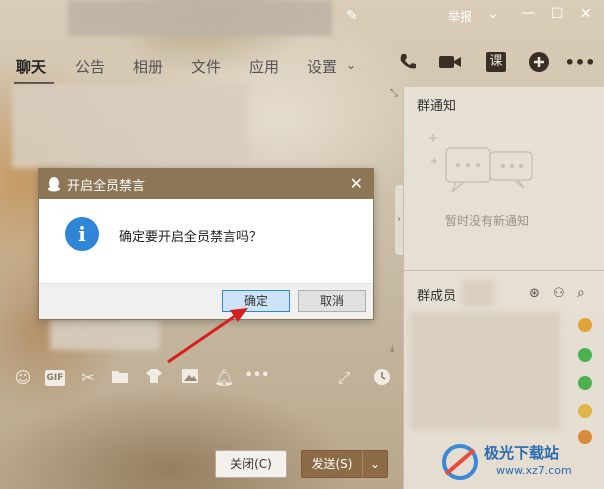 The width and height of the screenshot is (604, 489). Describe the element at coordinates (206, 184) in the screenshot. I see `dialog-header: 开启全员禁言 ✕` at that location.